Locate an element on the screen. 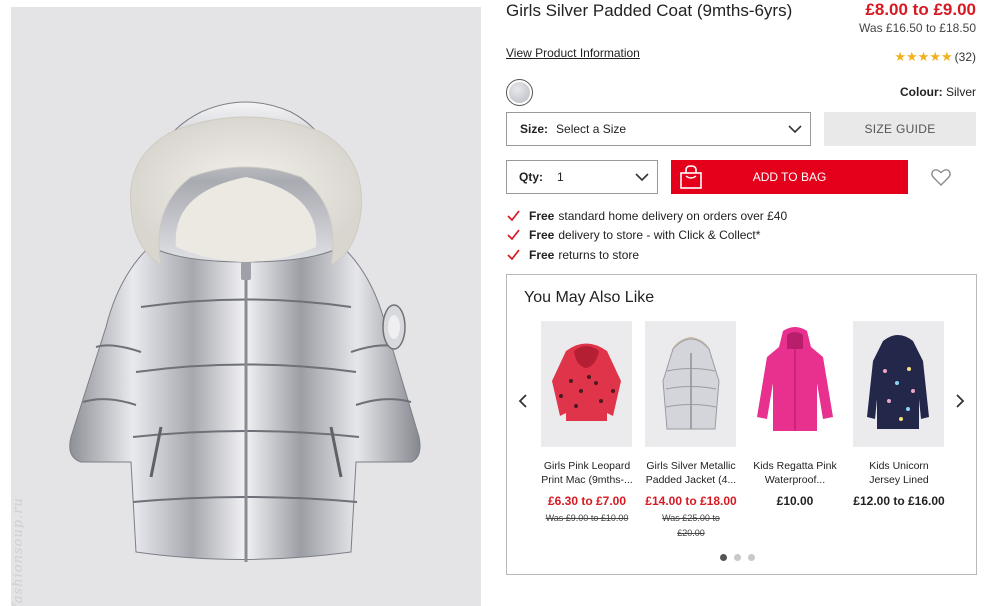 The height and width of the screenshot is (606, 1000). perk-item: Free returns to store is located at coordinates (646, 255).